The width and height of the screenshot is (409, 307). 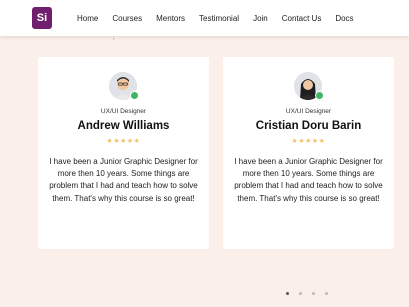 What do you see at coordinates (170, 18) in the screenshot?
I see `nav-link-mentors: Mentors` at bounding box center [170, 18].